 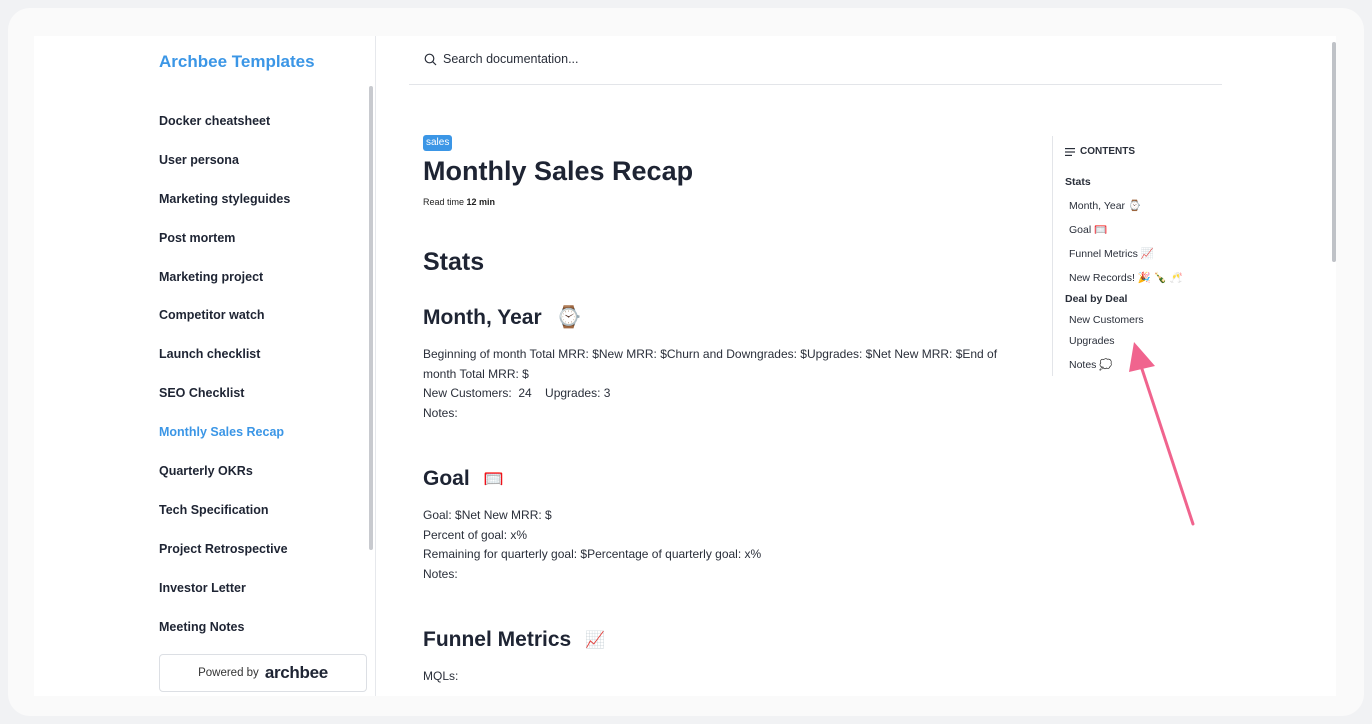 I want to click on annotation-arrow, so click(x=1162, y=434).